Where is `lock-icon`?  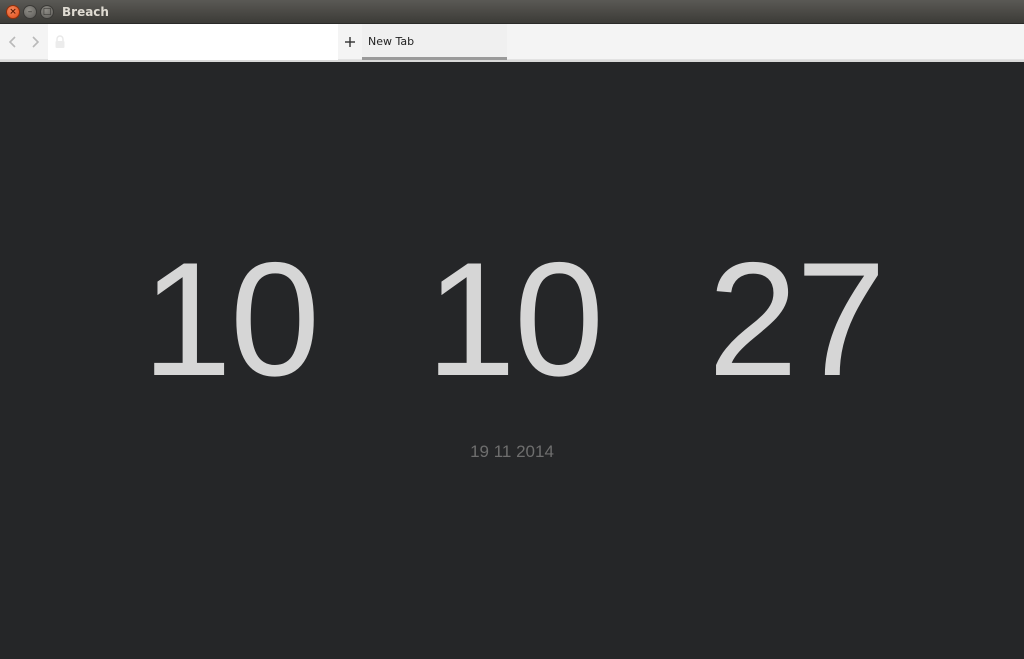 lock-icon is located at coordinates (60, 41).